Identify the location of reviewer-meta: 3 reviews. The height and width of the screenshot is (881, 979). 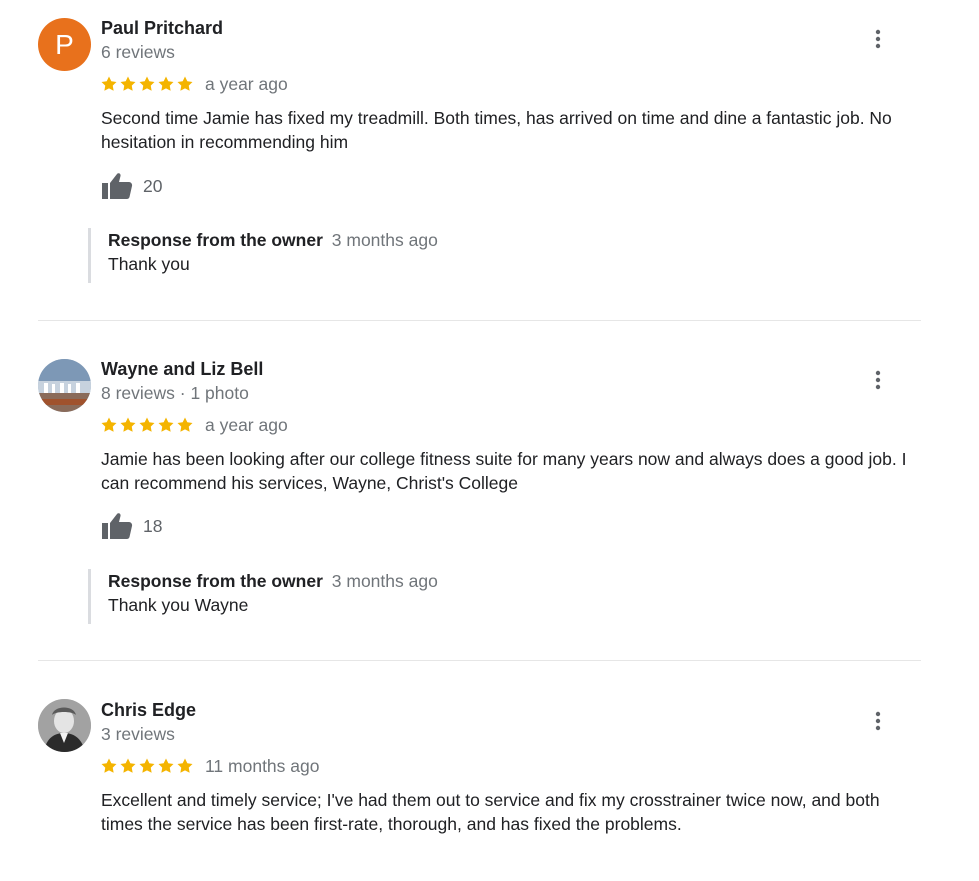
(138, 734).